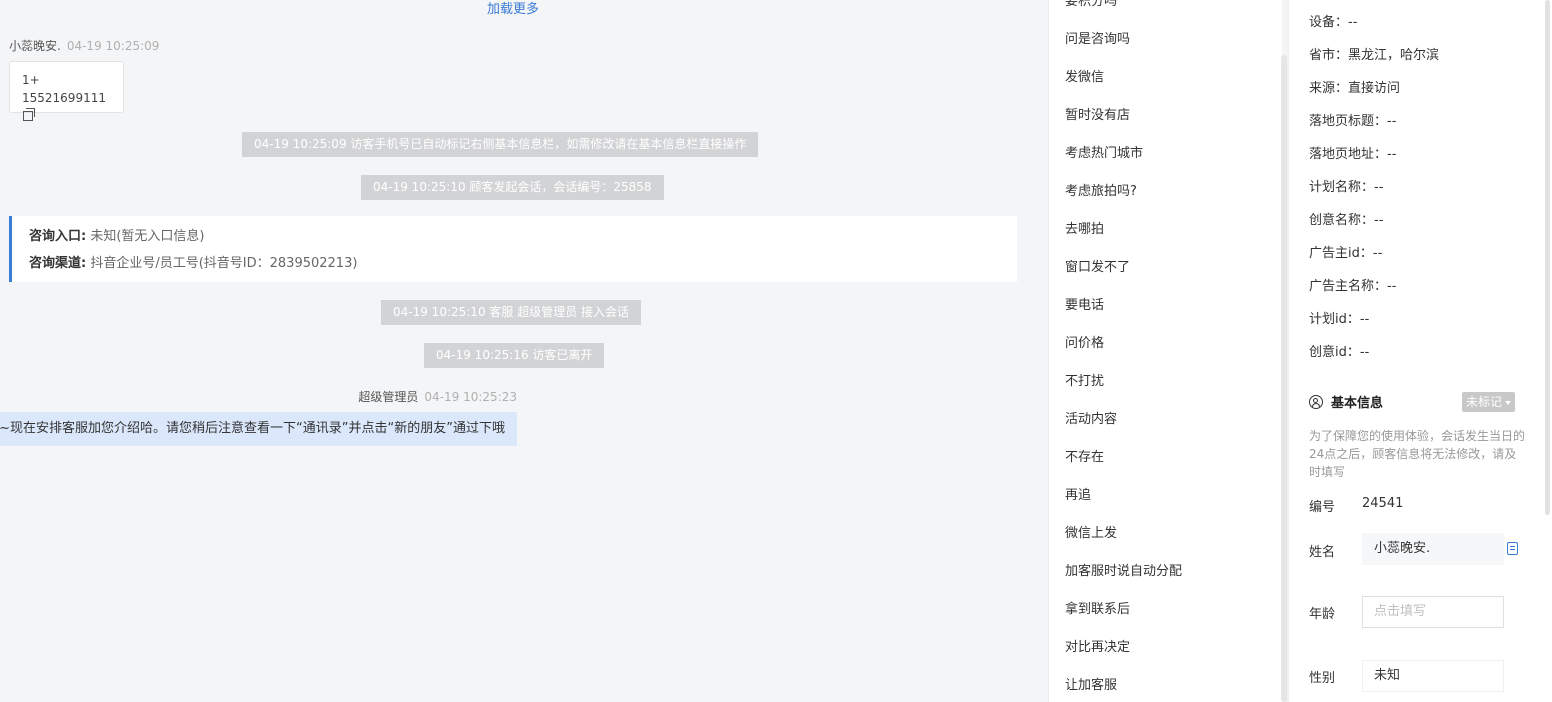  What do you see at coordinates (1374, 88) in the screenshot?
I see `detail-value: 直接访问` at bounding box center [1374, 88].